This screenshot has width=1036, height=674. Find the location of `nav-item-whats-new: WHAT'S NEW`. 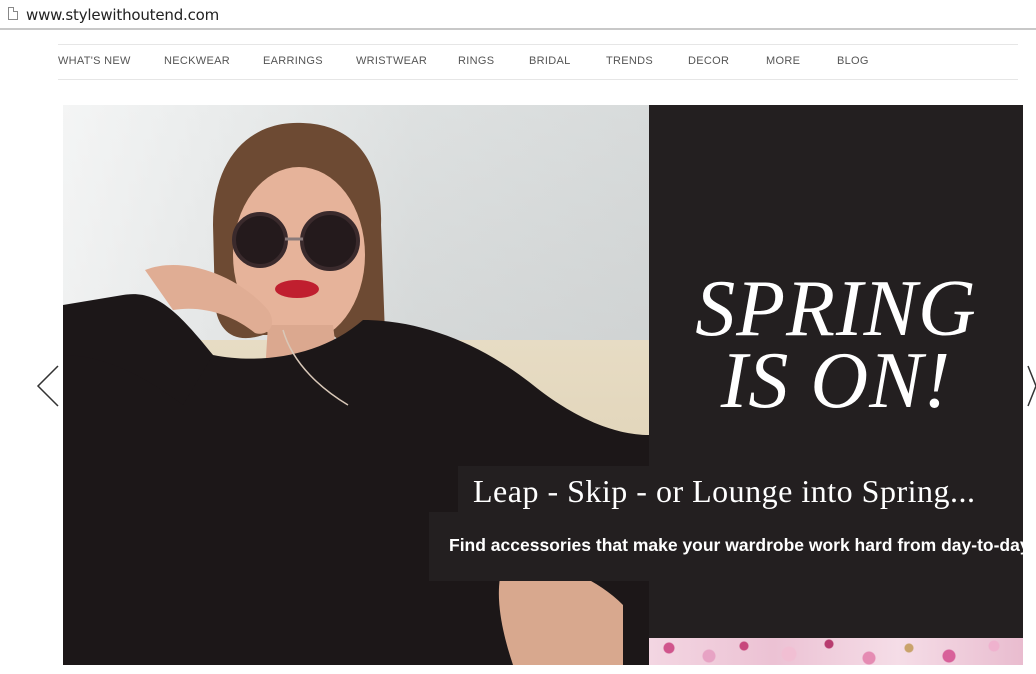

nav-item-whats-new: WHAT'S NEW is located at coordinates (94, 61).